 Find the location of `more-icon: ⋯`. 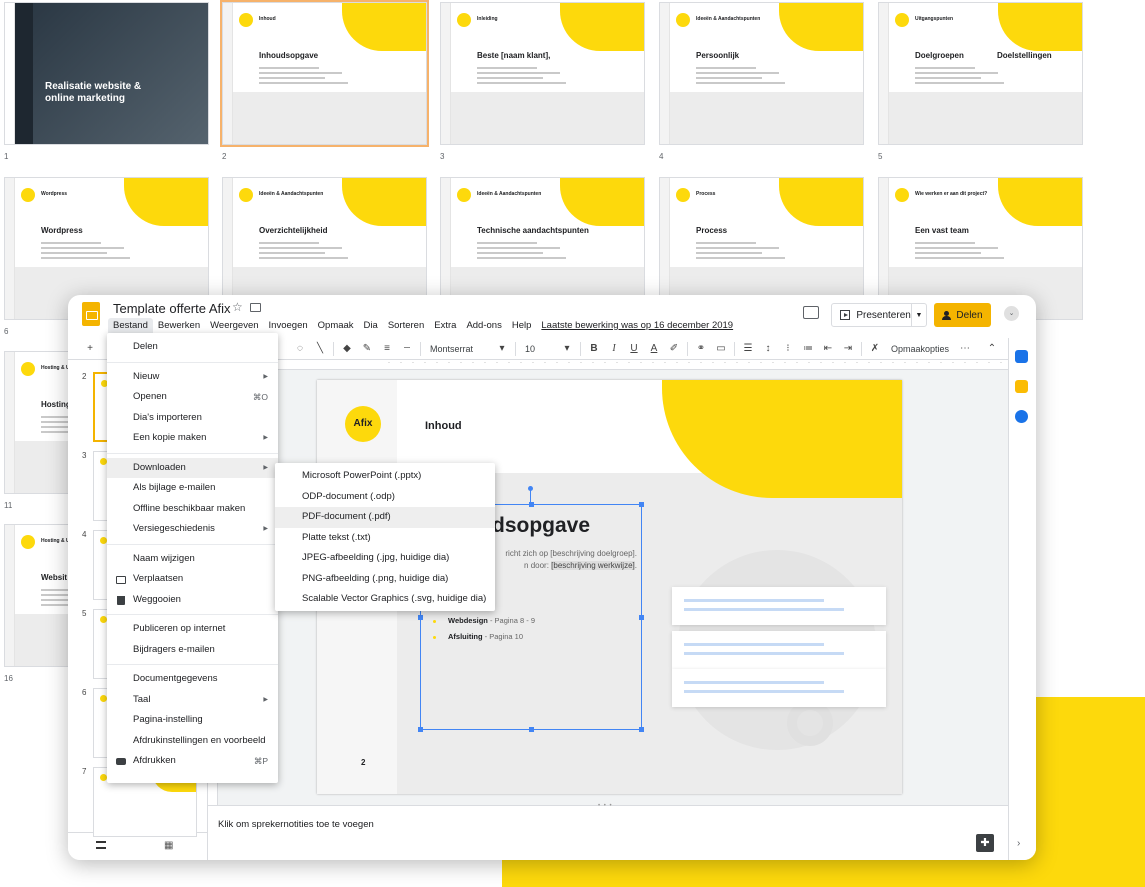

more-icon: ⋯ is located at coordinates (965, 348).